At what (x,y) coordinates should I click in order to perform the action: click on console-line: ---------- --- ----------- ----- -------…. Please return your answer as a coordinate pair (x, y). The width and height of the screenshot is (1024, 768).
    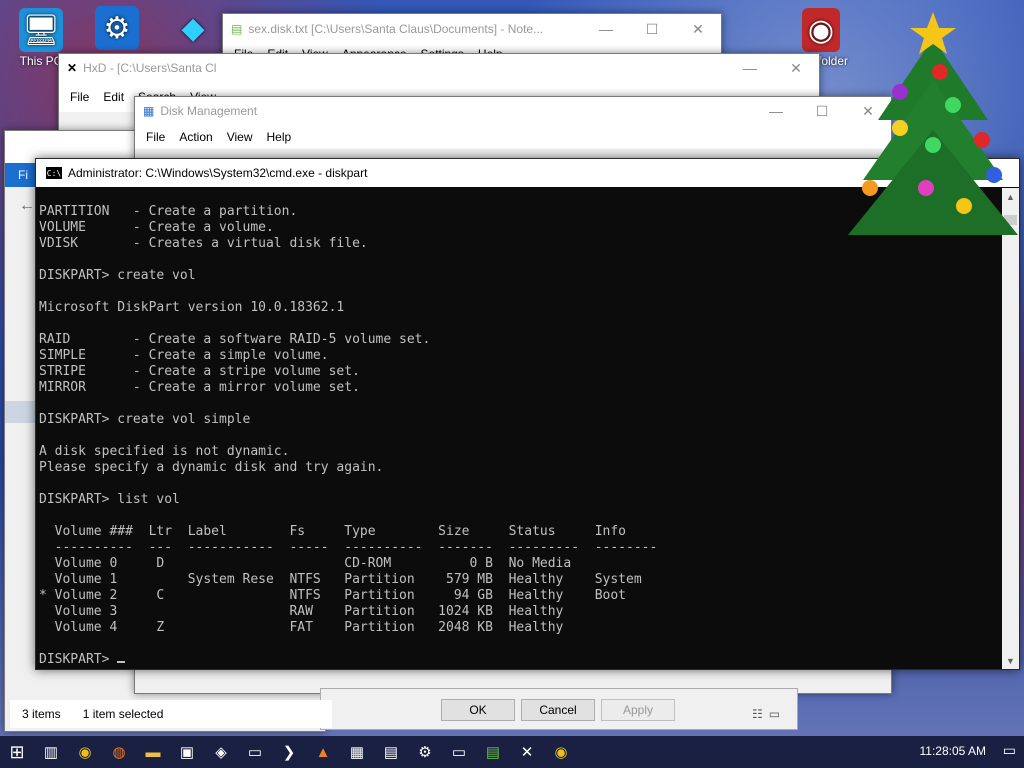
    Looking at the image, I should click on (348, 547).